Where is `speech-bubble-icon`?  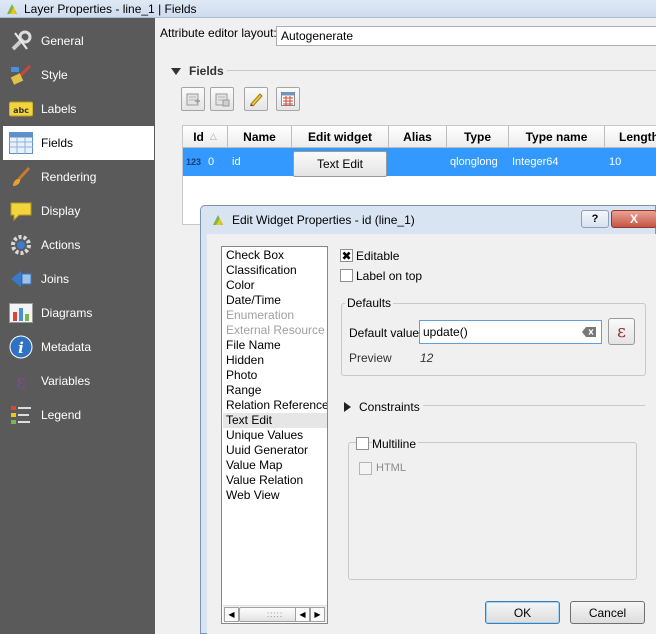 speech-bubble-icon is located at coordinates (21, 211).